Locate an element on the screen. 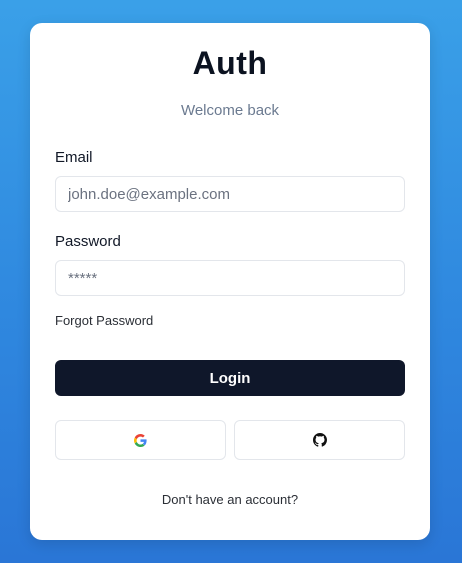  github-icon is located at coordinates (319, 440).